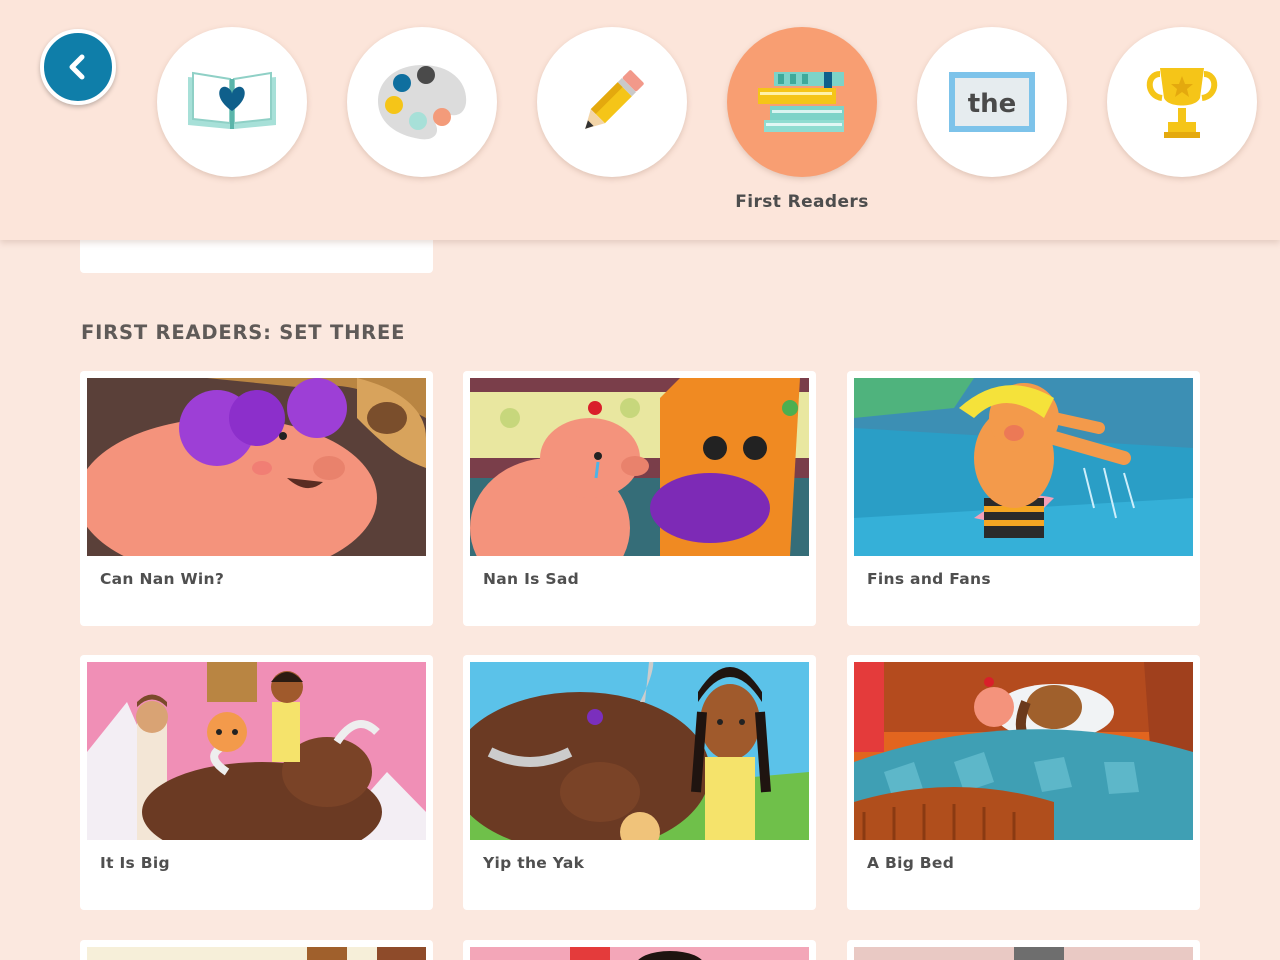 The image size is (1280, 960). I want to click on pencil-icon, so click(614, 99).